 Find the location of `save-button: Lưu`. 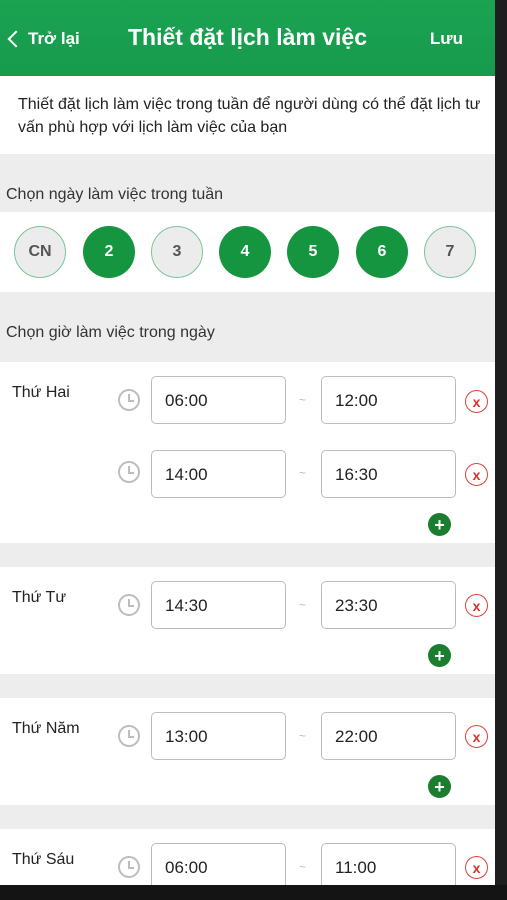

save-button: Lưu is located at coordinates (446, 39).